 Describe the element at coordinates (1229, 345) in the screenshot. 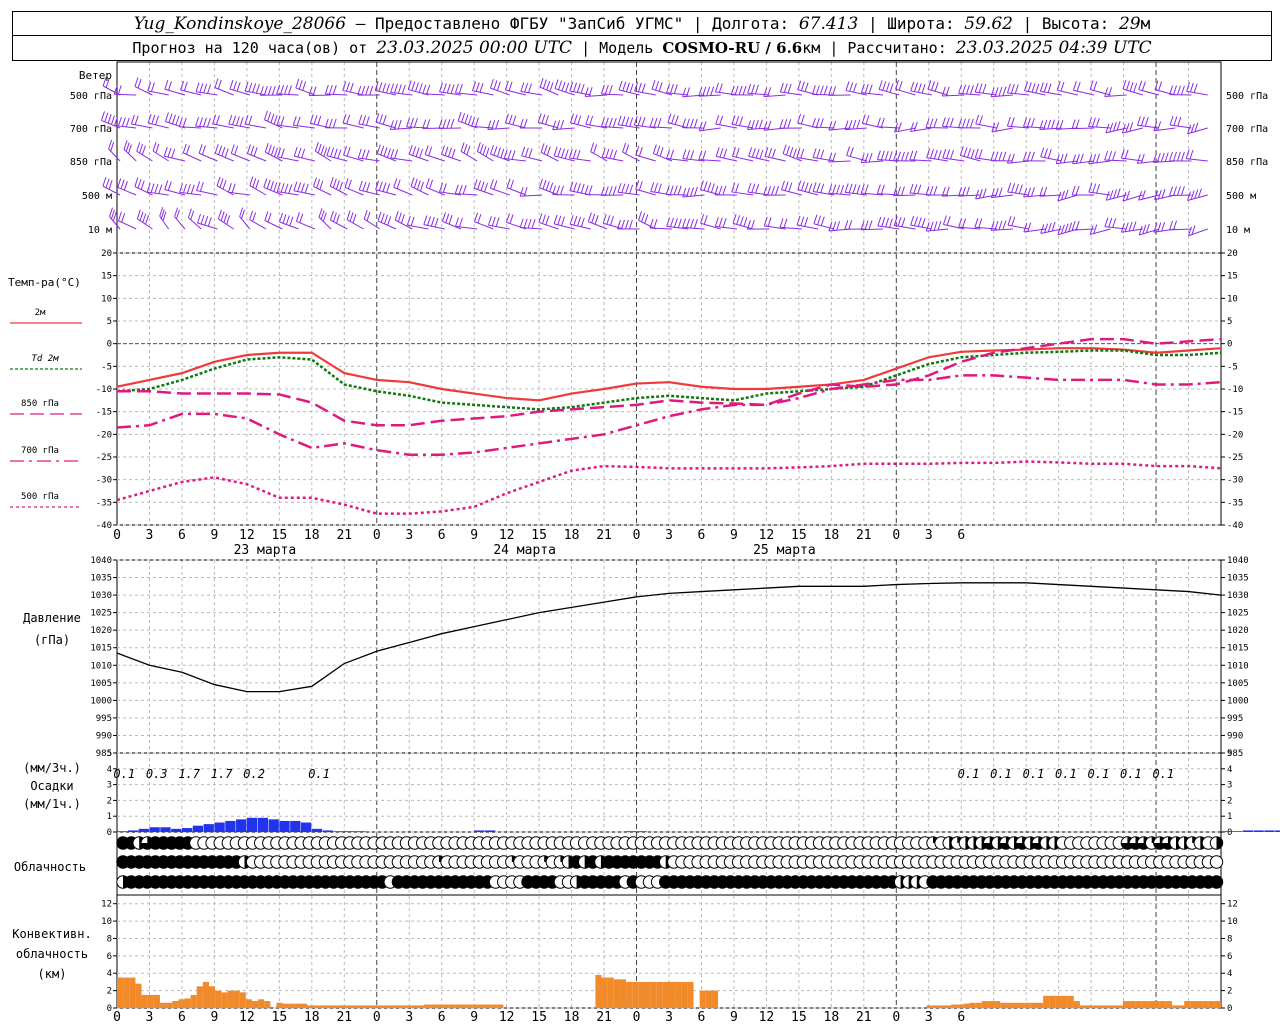

I see `temperature-tick-label-right: 0` at that location.